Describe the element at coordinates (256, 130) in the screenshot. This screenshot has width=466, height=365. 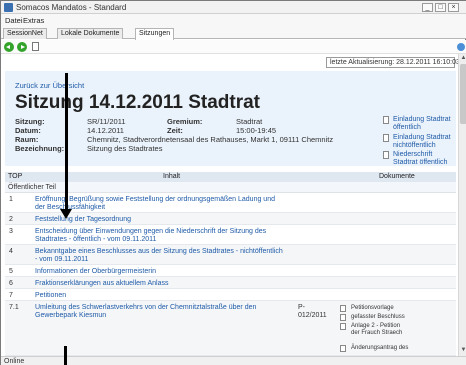
I see `zeit-value: 15:00-19:45` at that location.